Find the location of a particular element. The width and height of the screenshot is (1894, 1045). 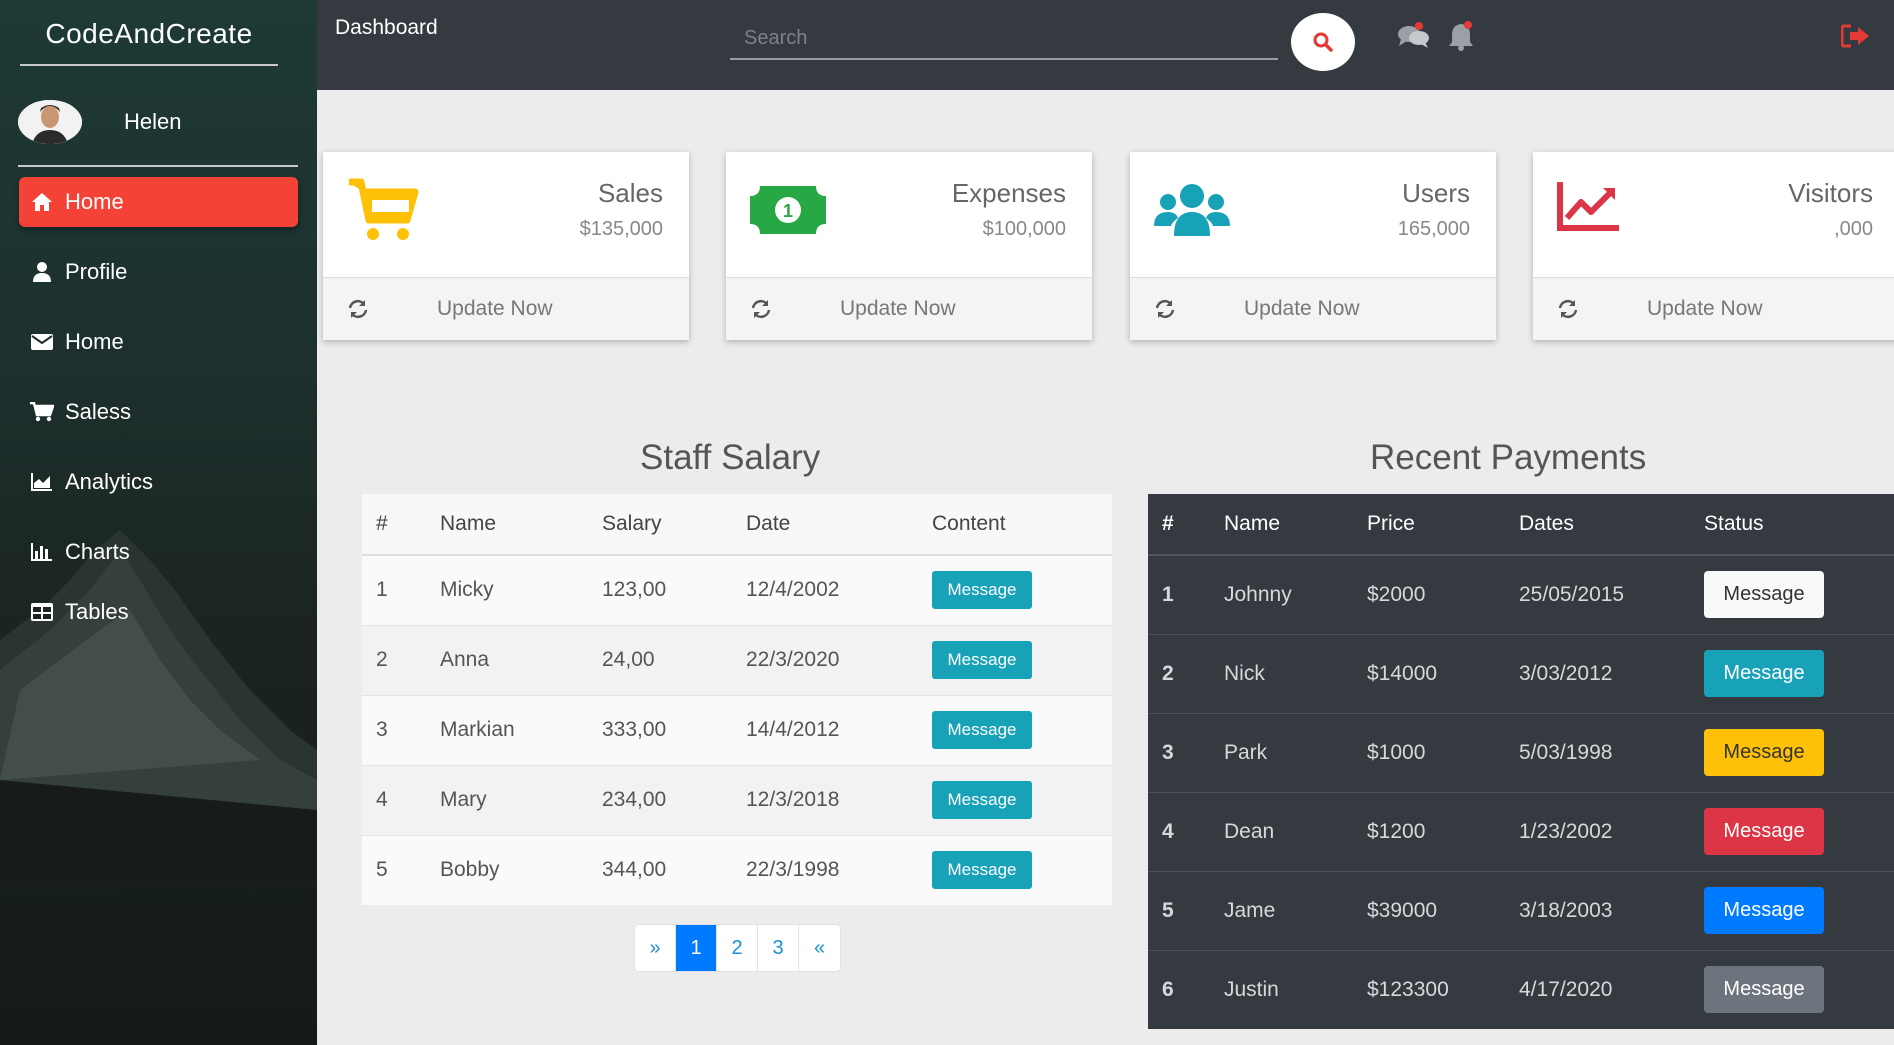

cell-price: $1200 is located at coordinates (1443, 831).